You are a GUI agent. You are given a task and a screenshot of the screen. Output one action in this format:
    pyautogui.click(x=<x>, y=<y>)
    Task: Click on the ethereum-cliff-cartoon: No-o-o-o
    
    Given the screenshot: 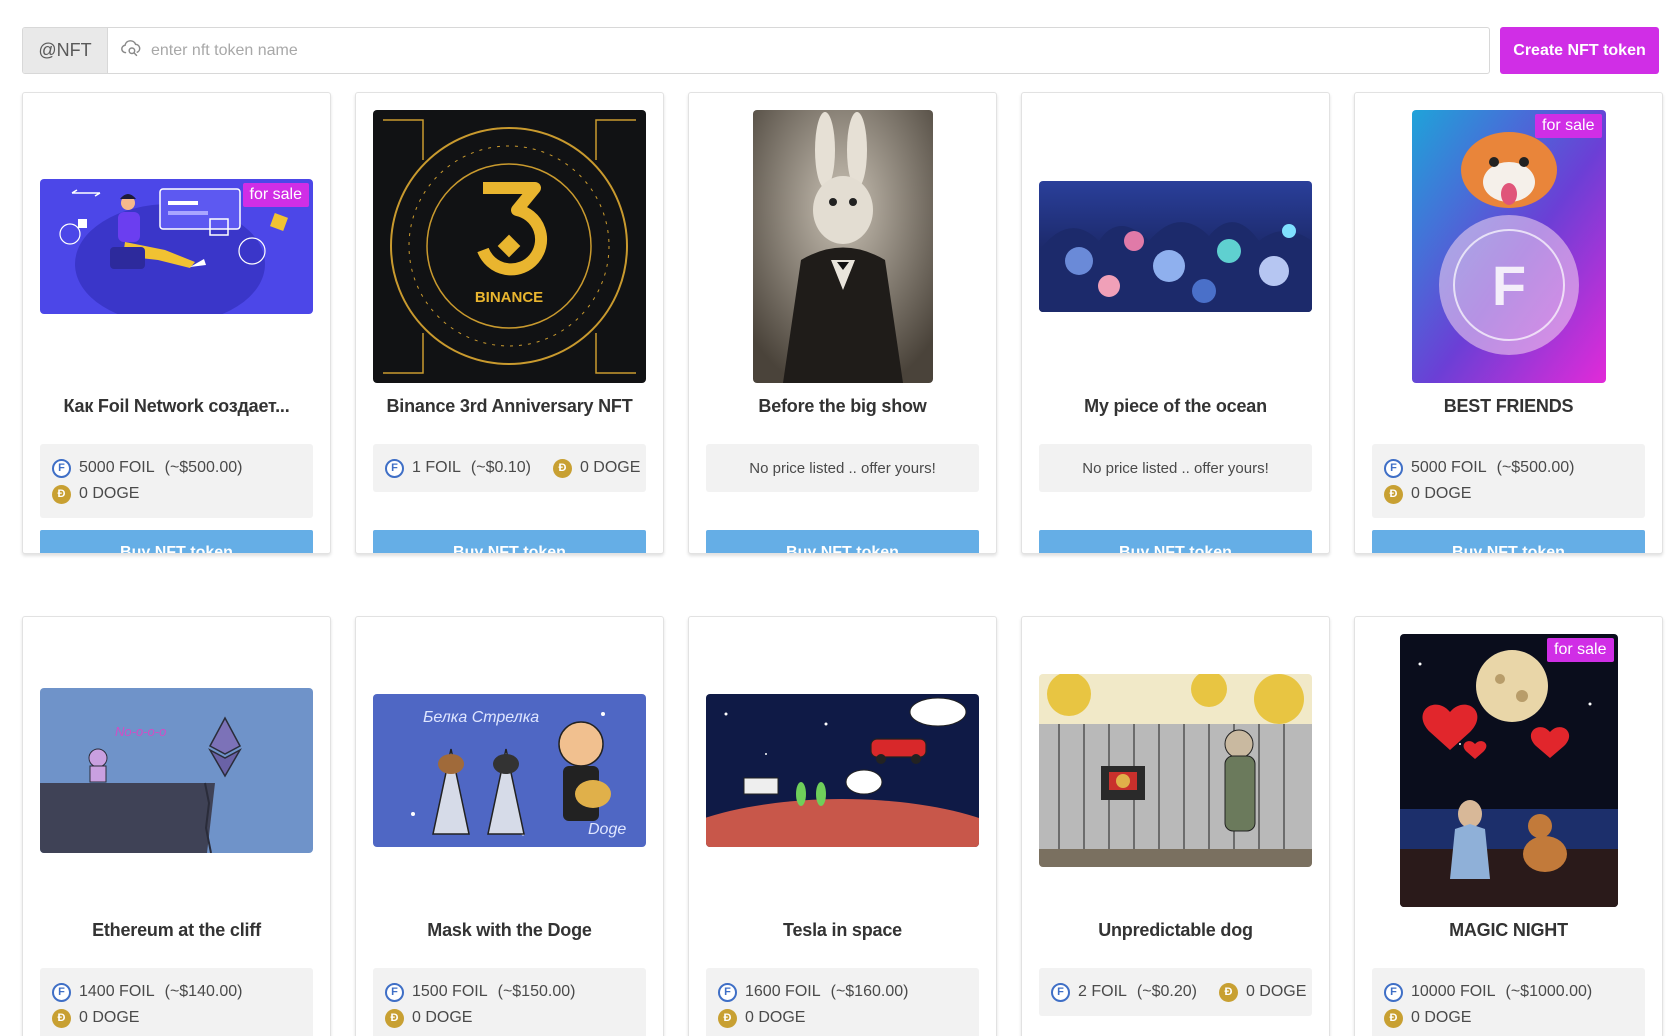 What is the action you would take?
    pyautogui.click(x=176, y=770)
    